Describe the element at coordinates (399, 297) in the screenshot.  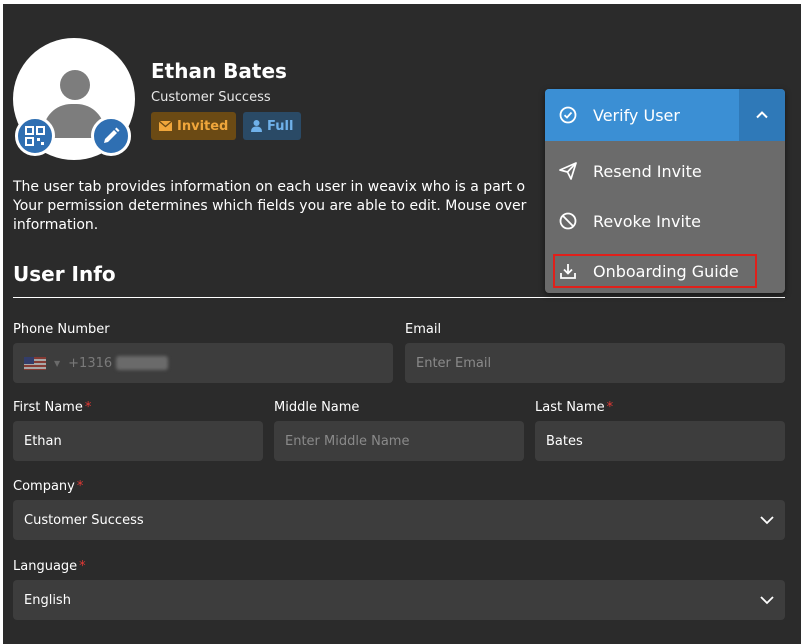
I see `section-divider` at that location.